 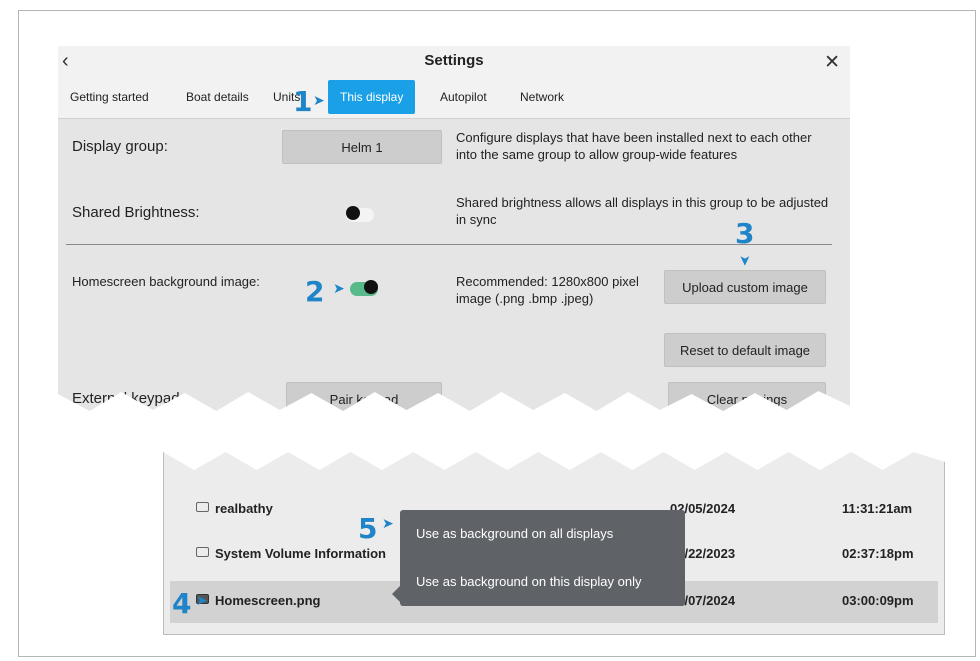 What do you see at coordinates (109, 97) in the screenshot?
I see `tab-getting-started: Getting started` at bounding box center [109, 97].